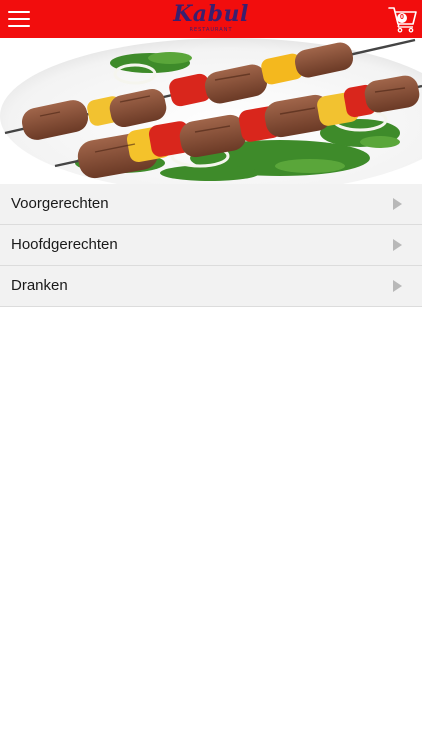 The image size is (422, 750). What do you see at coordinates (211, 30) in the screenshot?
I see `logo-tagline: RESTAURANT` at bounding box center [211, 30].